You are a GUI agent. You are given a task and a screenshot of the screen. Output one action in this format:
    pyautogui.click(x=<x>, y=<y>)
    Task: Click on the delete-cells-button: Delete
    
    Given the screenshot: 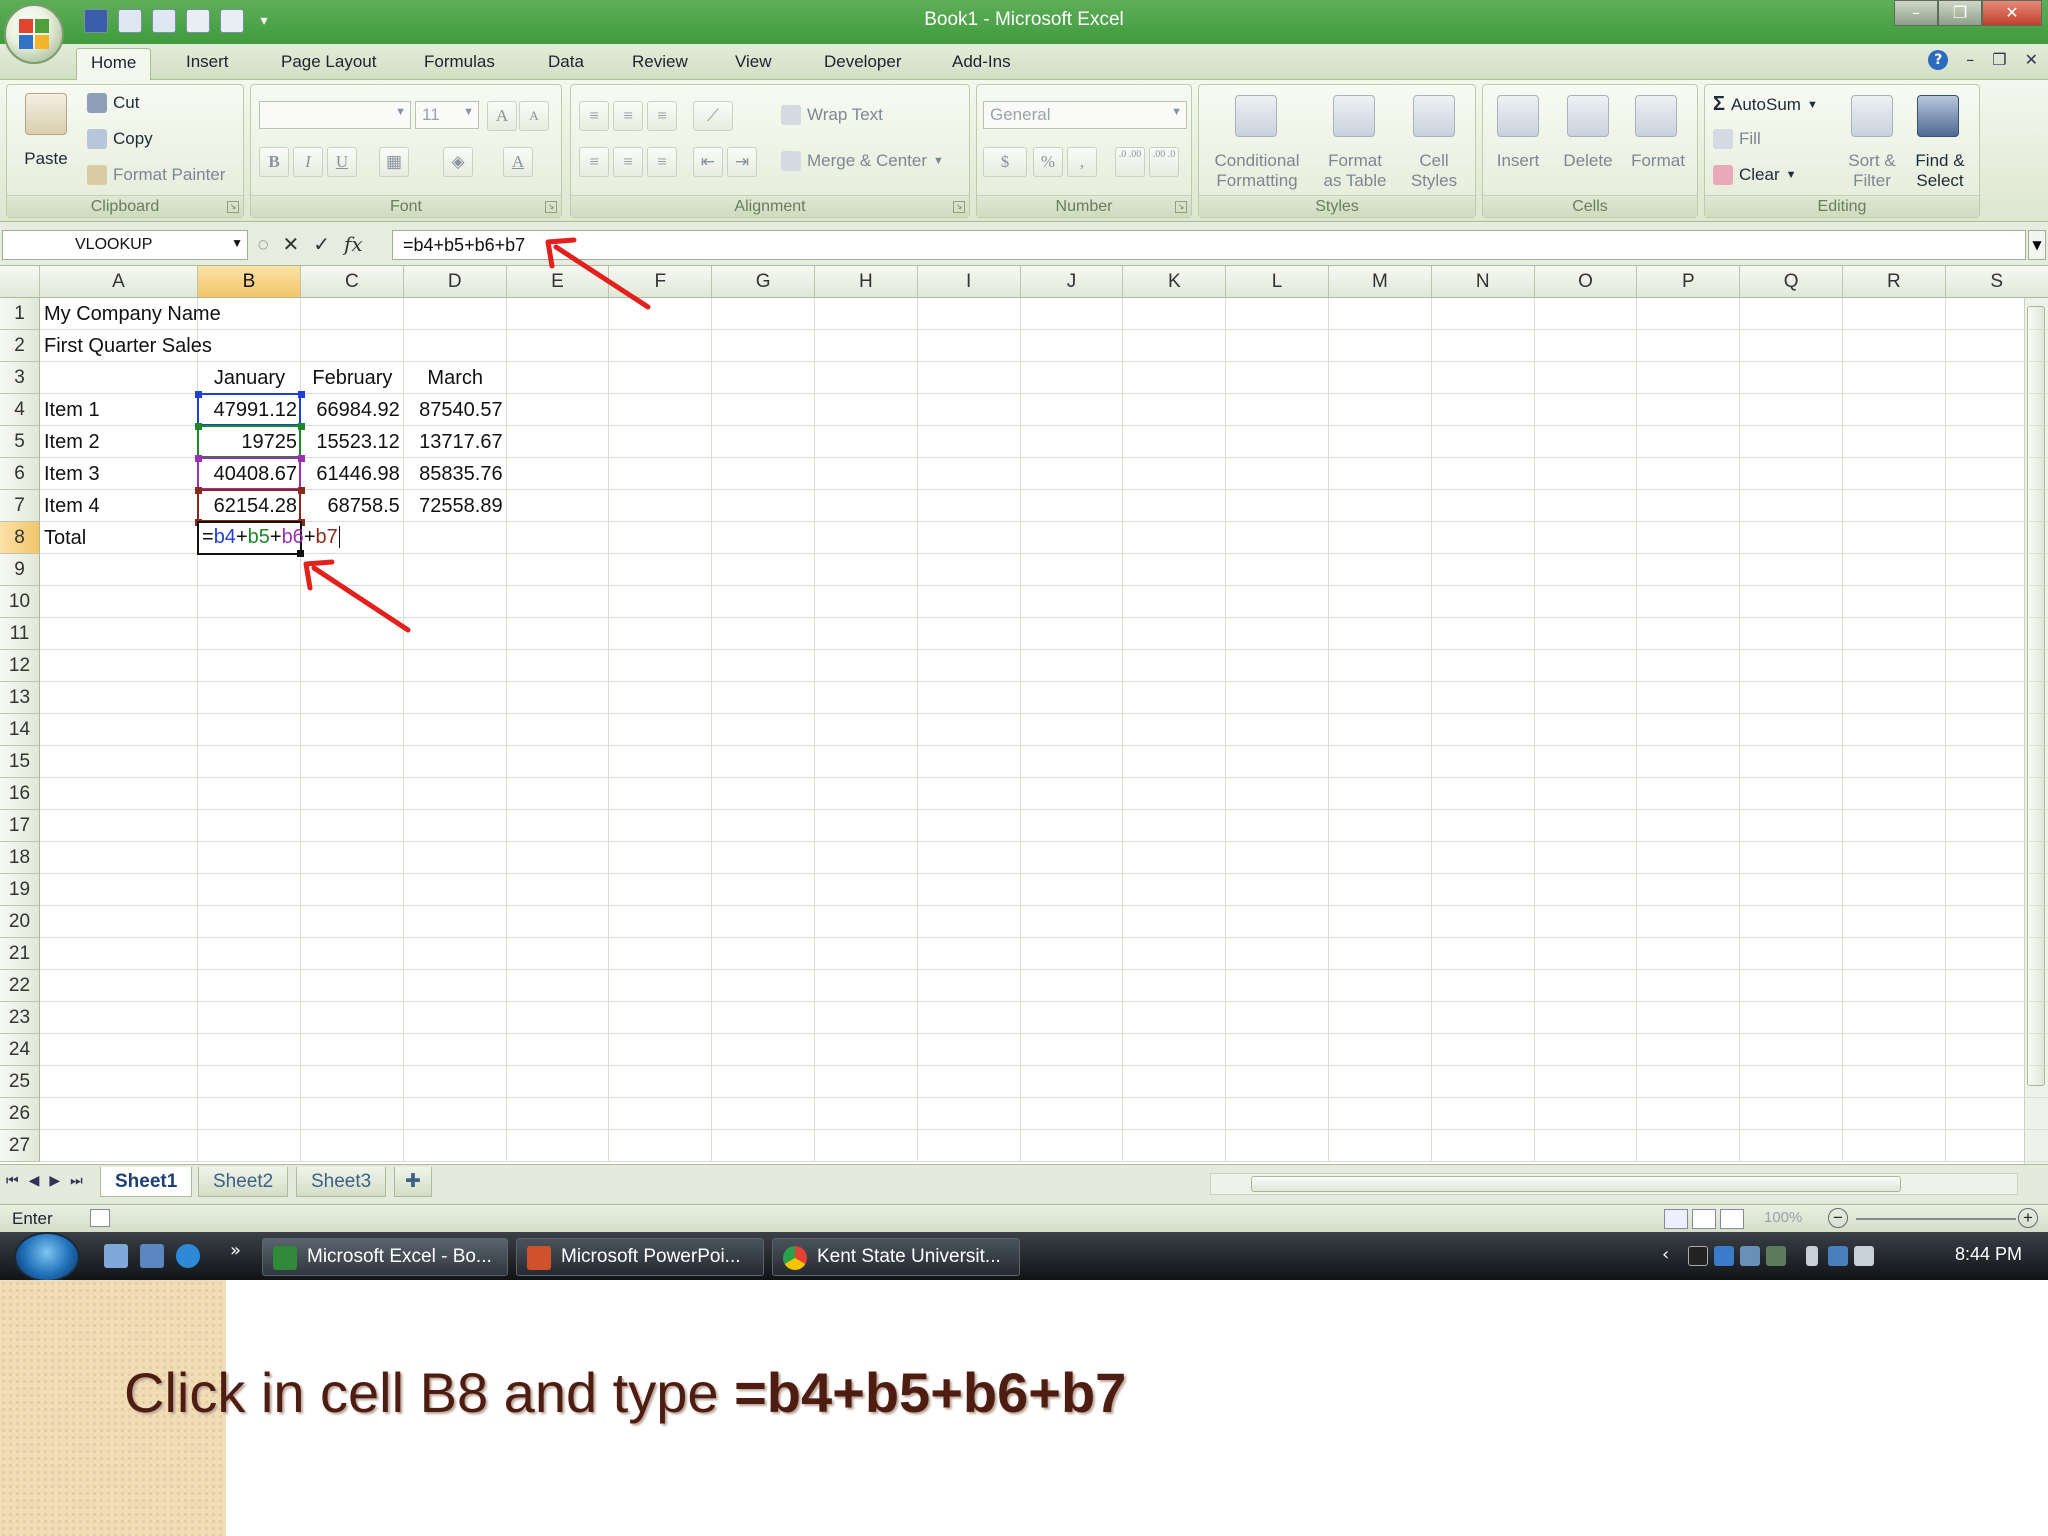 What is the action you would take?
    pyautogui.click(x=1588, y=161)
    